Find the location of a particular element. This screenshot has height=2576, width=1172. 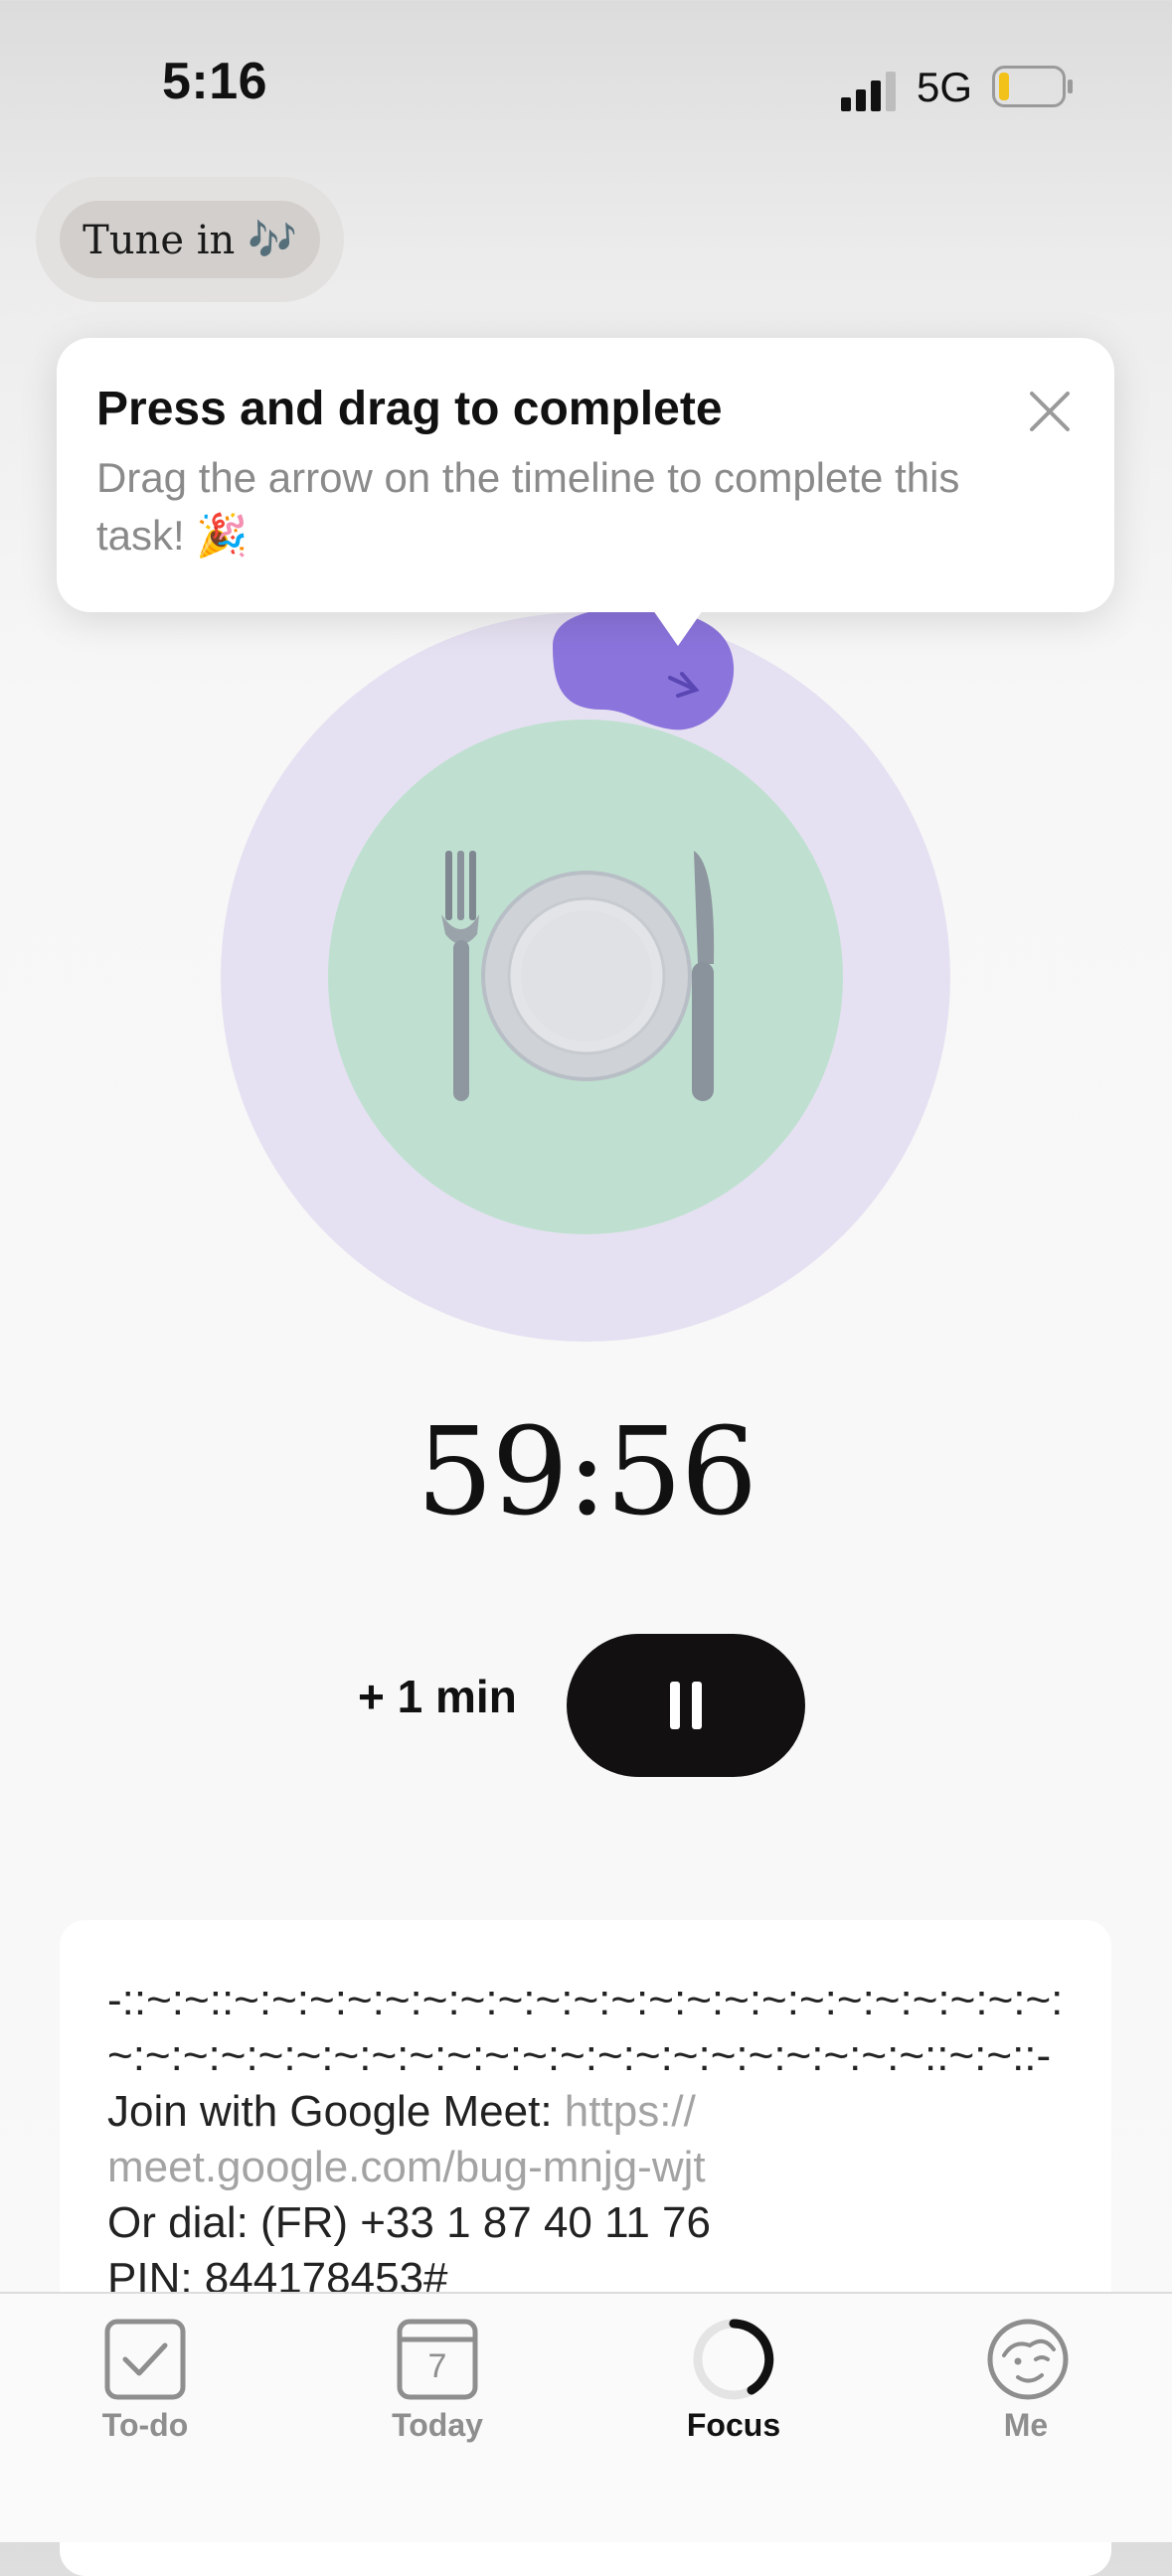

tab-focus-label: Focus is located at coordinates (733, 2425).